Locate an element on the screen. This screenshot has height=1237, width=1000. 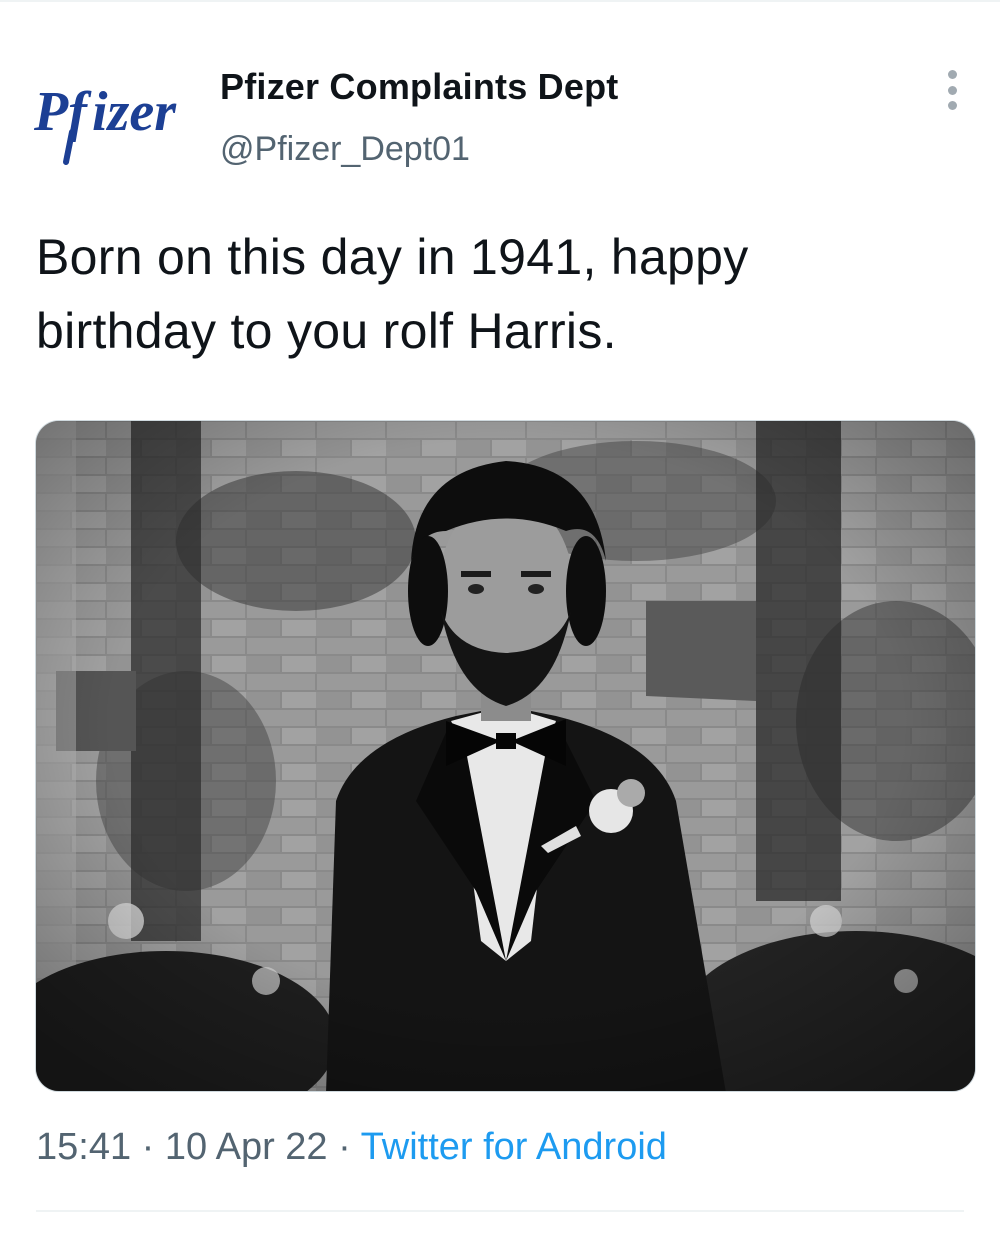
tweet-meta: 15:41 · 10 Apr 22 · Twitter for Android is located at coordinates (351, 1147).